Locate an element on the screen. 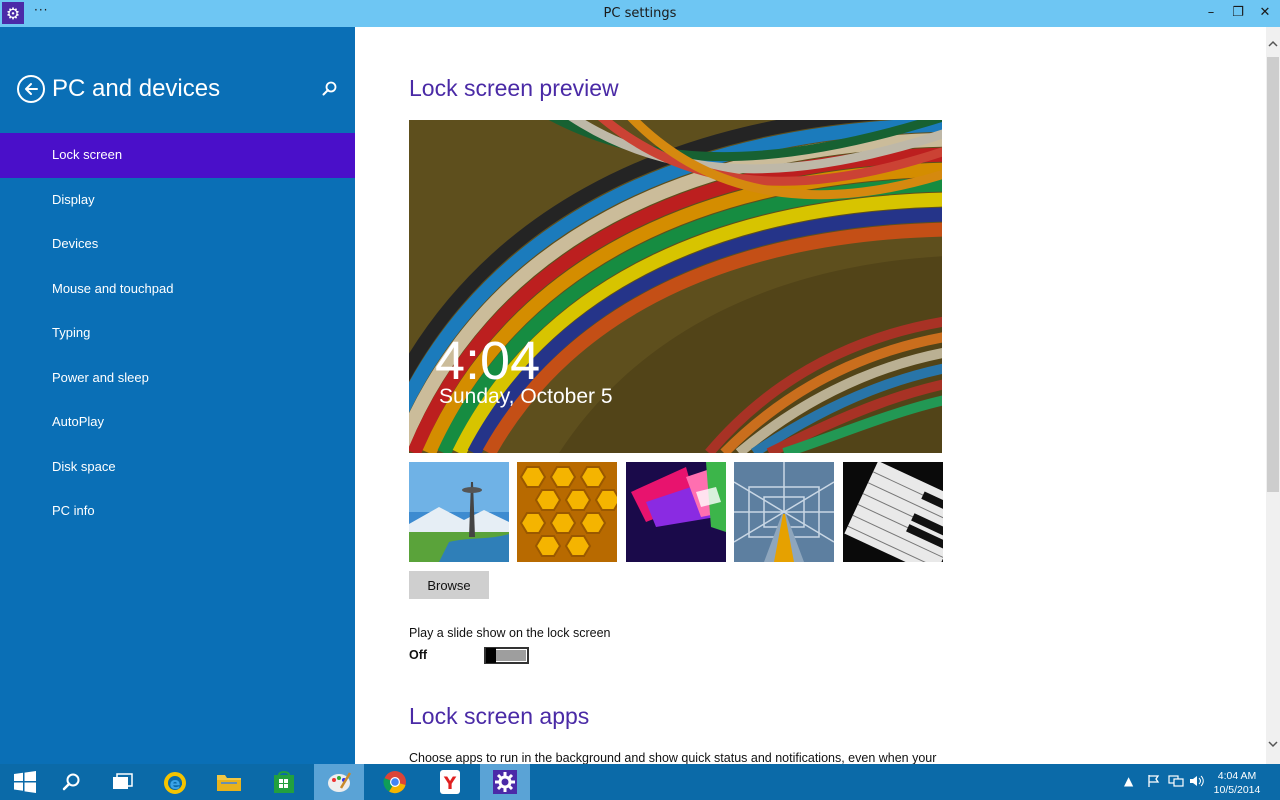 The image size is (1280, 800). back-arrow-icon is located at coordinates (31, 89).